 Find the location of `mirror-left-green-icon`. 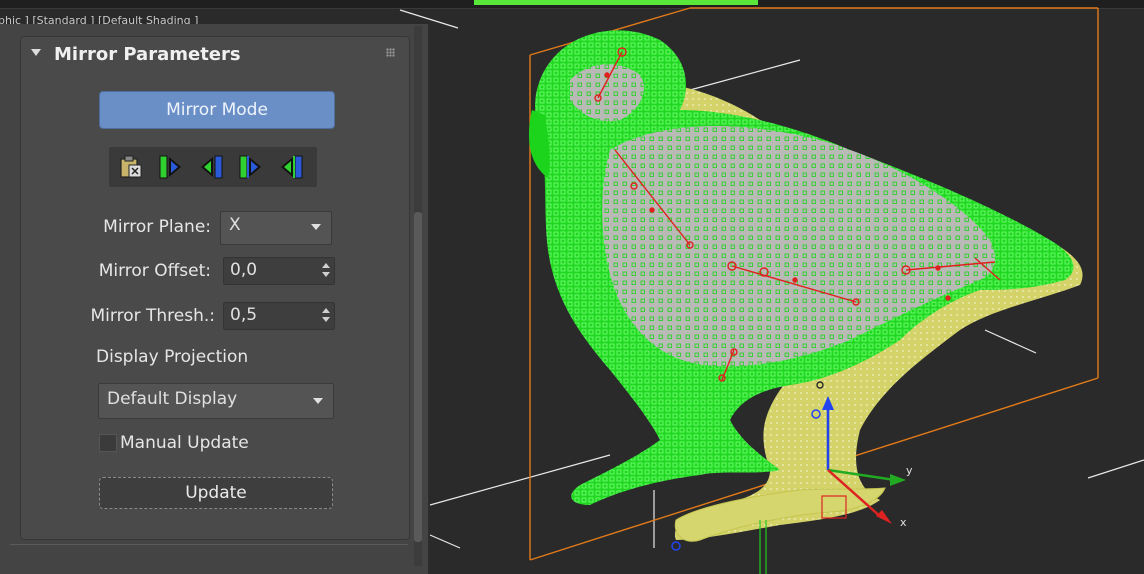

mirror-left-green-icon is located at coordinates (211, 167).